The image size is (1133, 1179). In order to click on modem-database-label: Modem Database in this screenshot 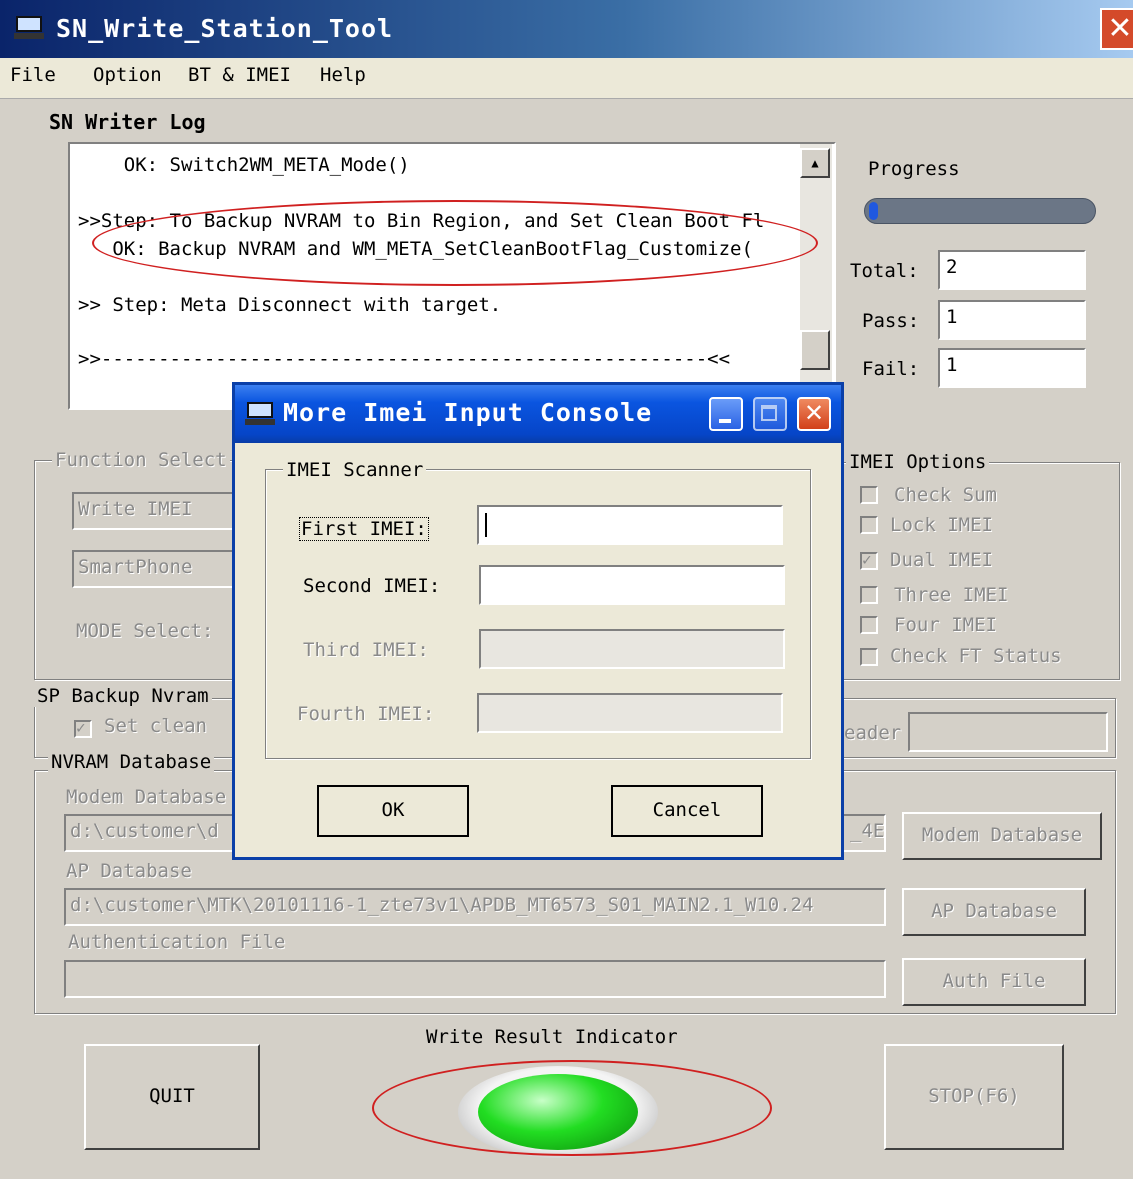, I will do `click(146, 797)`.